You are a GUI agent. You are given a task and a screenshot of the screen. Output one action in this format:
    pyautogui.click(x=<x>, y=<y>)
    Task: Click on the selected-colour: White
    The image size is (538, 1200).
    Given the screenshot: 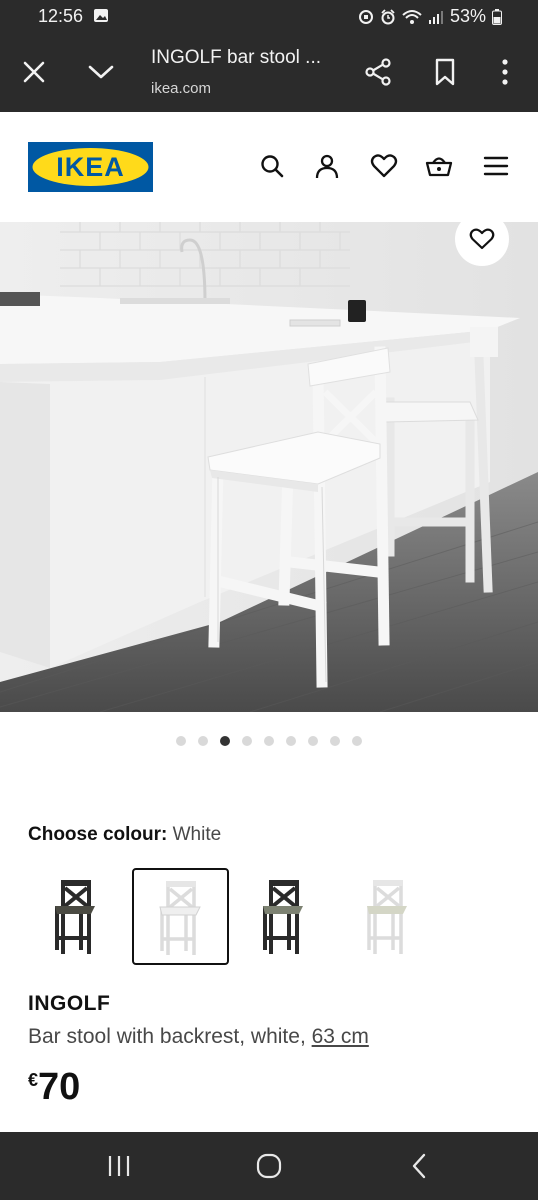 What is the action you would take?
    pyautogui.click(x=197, y=834)
    